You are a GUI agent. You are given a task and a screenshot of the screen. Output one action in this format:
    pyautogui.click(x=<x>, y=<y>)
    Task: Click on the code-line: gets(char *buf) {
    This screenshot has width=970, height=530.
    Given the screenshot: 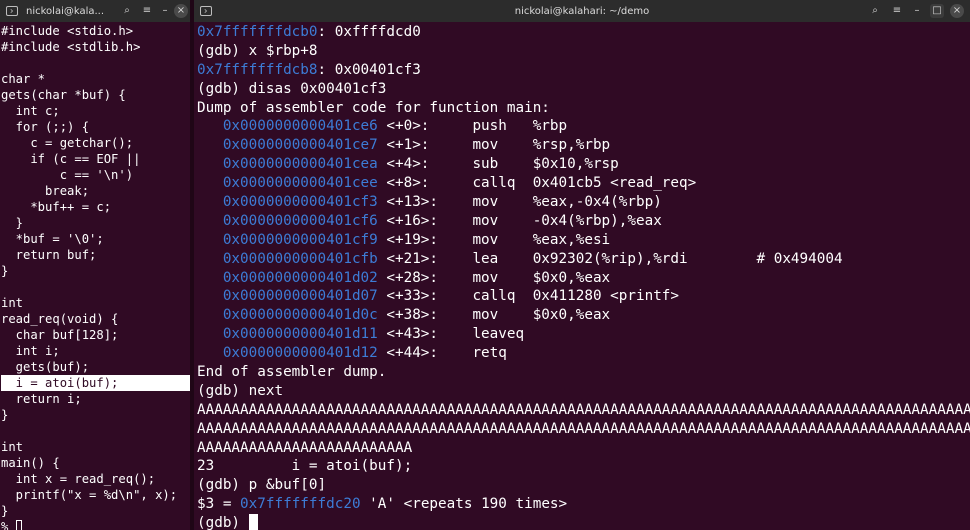 What is the action you would take?
    pyautogui.click(x=63, y=95)
    